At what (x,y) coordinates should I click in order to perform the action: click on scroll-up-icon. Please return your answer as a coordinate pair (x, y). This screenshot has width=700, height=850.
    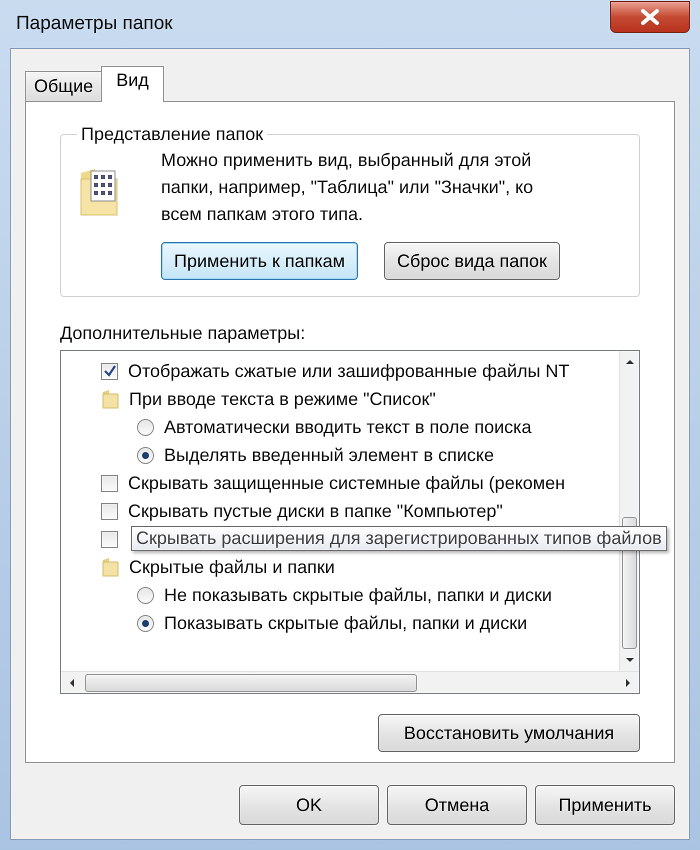
    Looking at the image, I should click on (630, 362).